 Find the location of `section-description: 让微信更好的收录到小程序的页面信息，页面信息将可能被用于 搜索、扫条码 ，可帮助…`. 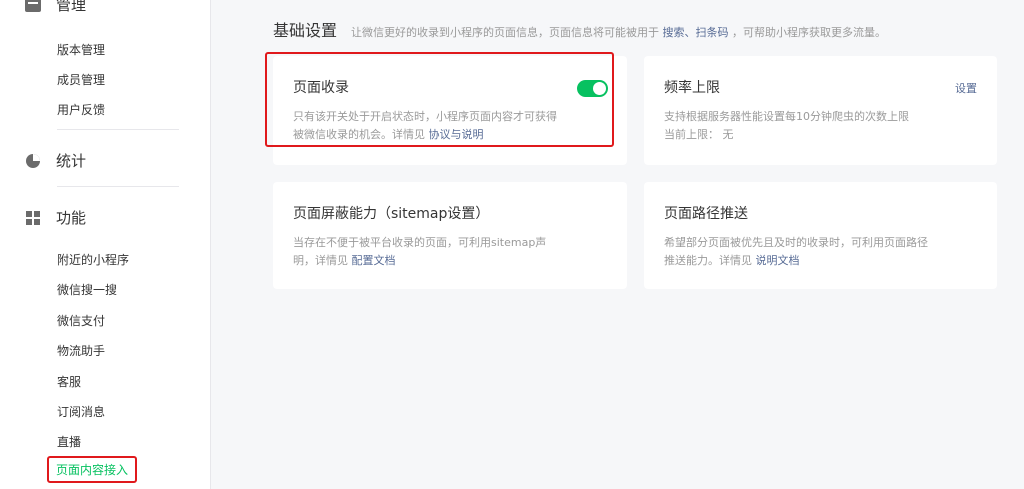

section-description: 让微信更好的收录到小程序的页面信息，页面信息将可能被用于 搜索、扫条码 ，可帮助… is located at coordinates (618, 32).